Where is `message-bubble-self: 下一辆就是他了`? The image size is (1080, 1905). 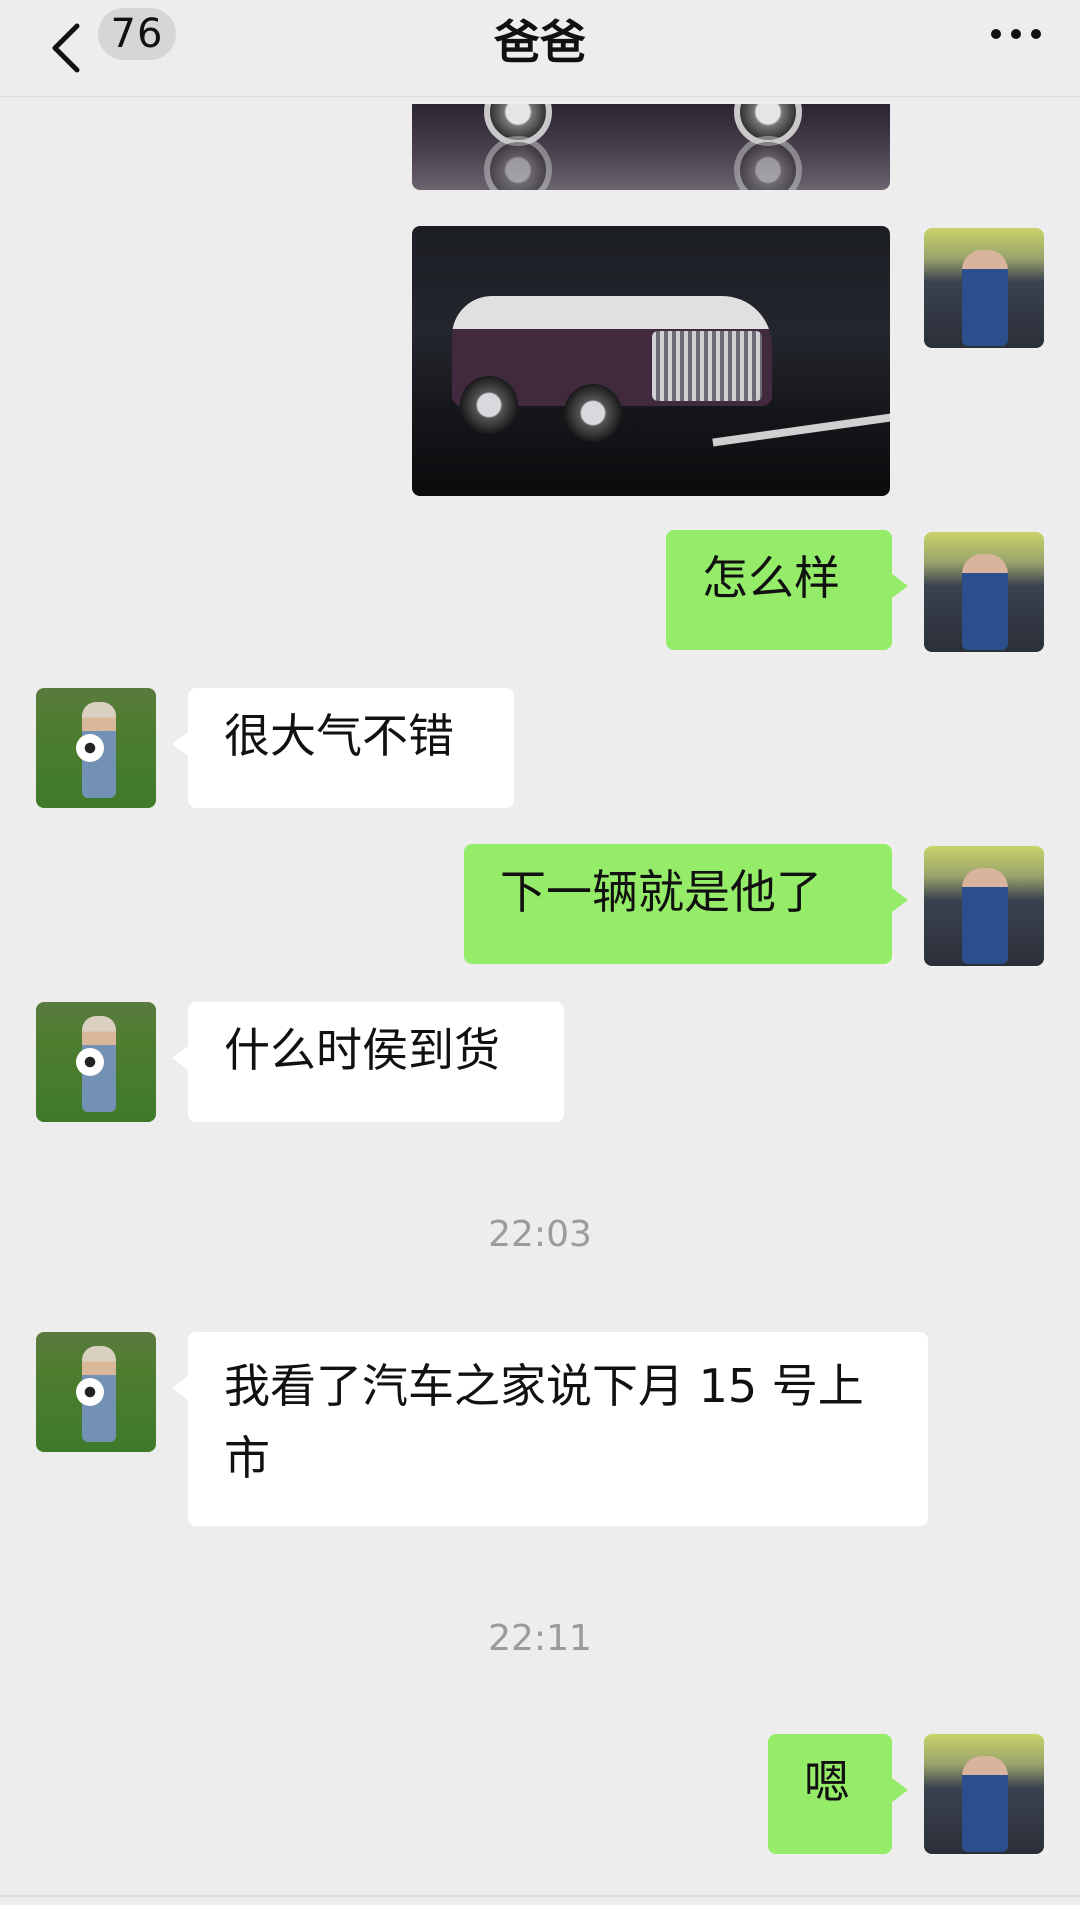
message-bubble-self: 下一辆就是他了 is located at coordinates (686, 904).